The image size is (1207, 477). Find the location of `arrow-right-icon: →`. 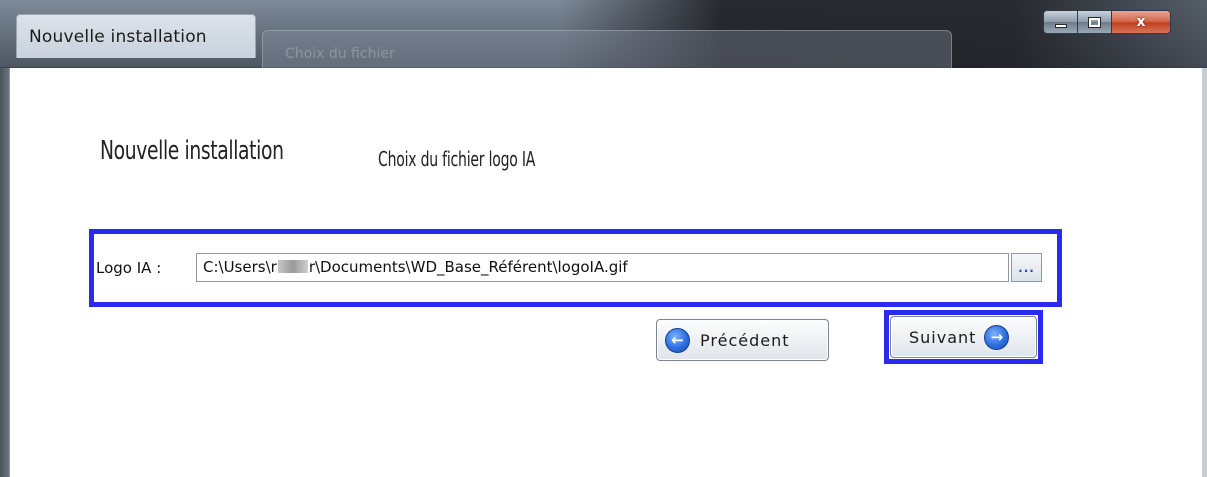

arrow-right-icon: → is located at coordinates (997, 337).